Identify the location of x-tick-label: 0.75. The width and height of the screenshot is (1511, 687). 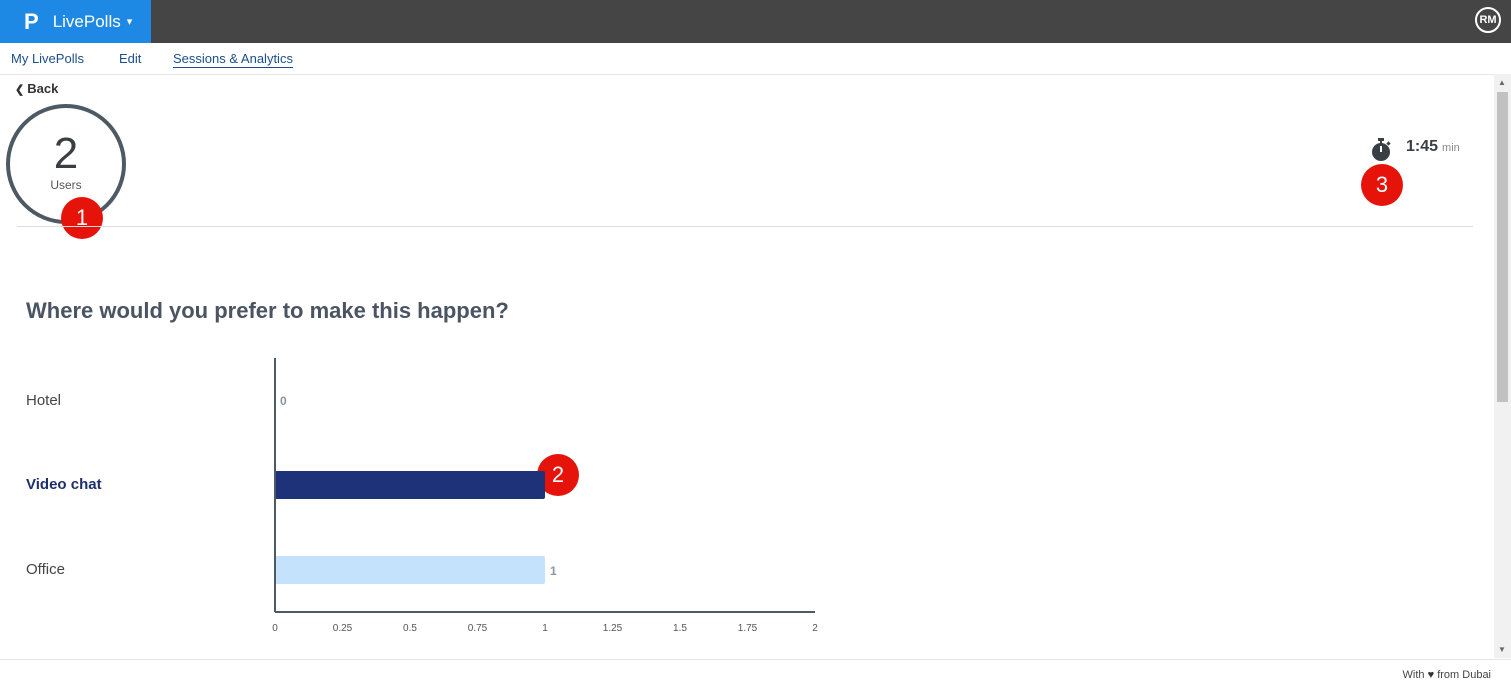
(478, 628).